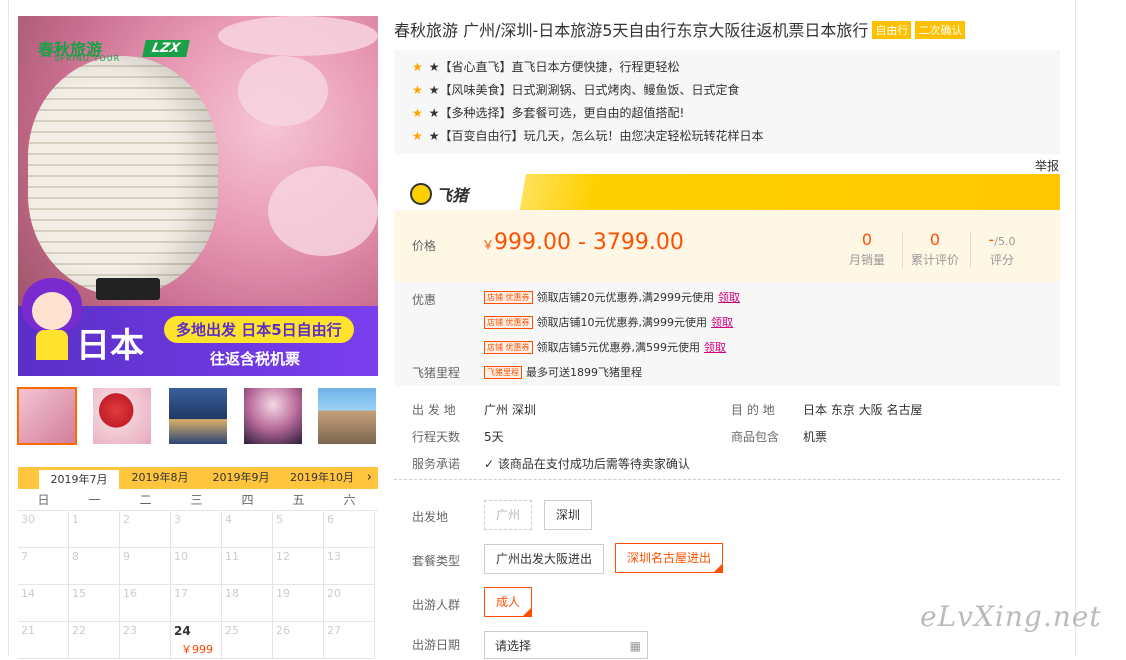 This screenshot has height=660, width=1126. I want to click on calendar-day: 13, so click(349, 566).